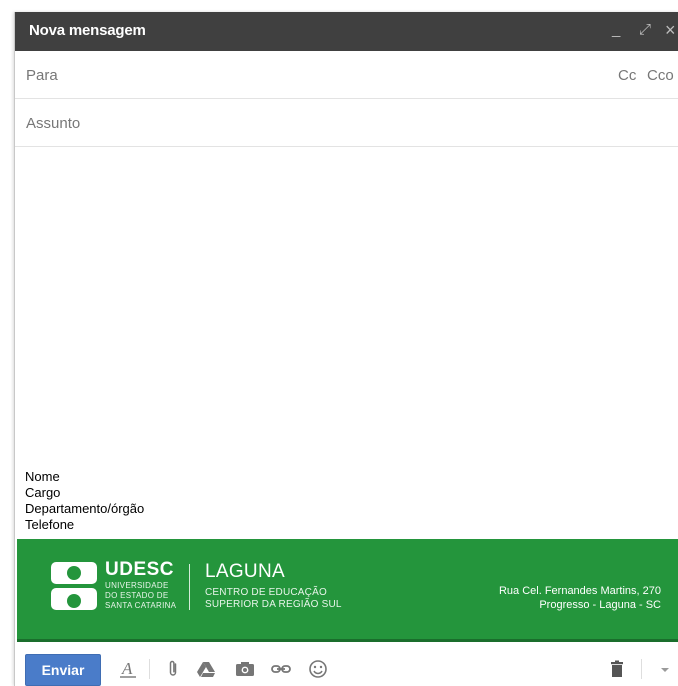  I want to click on send-button: Enviar, so click(63, 670).